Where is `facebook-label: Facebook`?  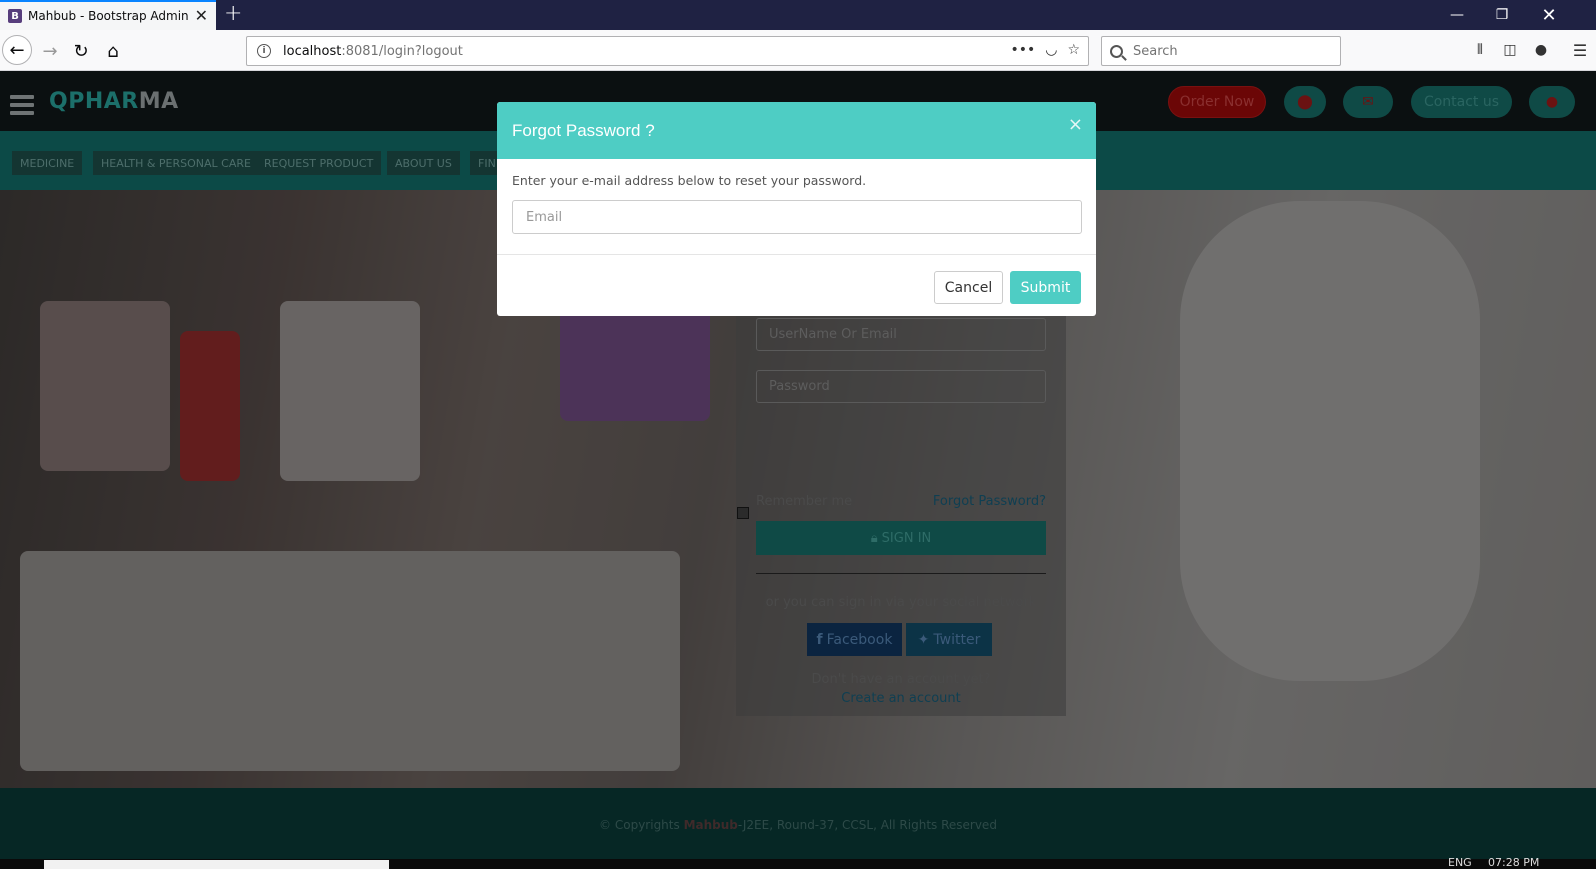
facebook-label: Facebook is located at coordinates (859, 639).